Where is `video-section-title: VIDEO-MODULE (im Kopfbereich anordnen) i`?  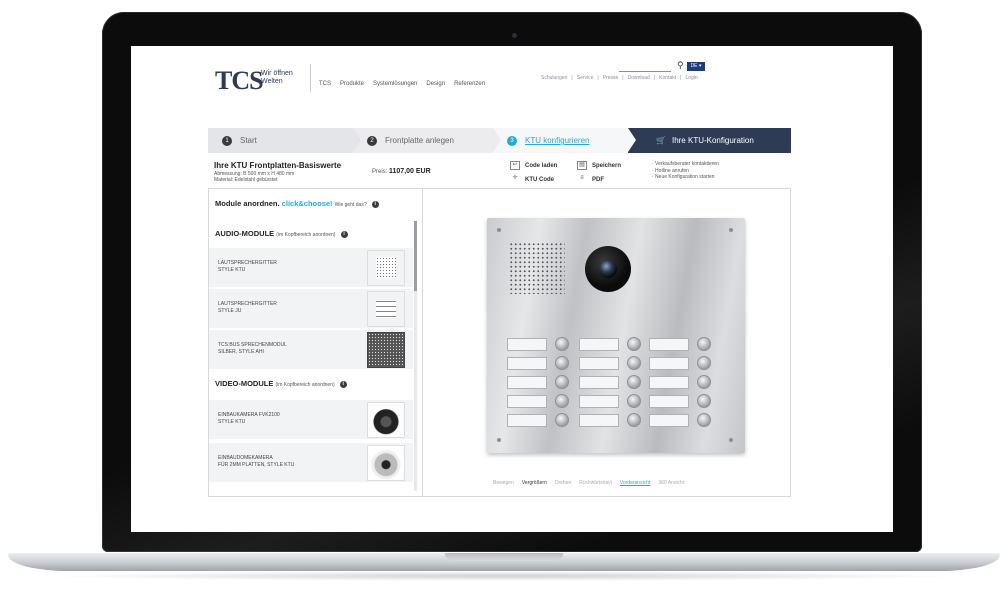 video-section-title: VIDEO-MODULE (im Kopfbereich anordnen) i is located at coordinates (281, 383).